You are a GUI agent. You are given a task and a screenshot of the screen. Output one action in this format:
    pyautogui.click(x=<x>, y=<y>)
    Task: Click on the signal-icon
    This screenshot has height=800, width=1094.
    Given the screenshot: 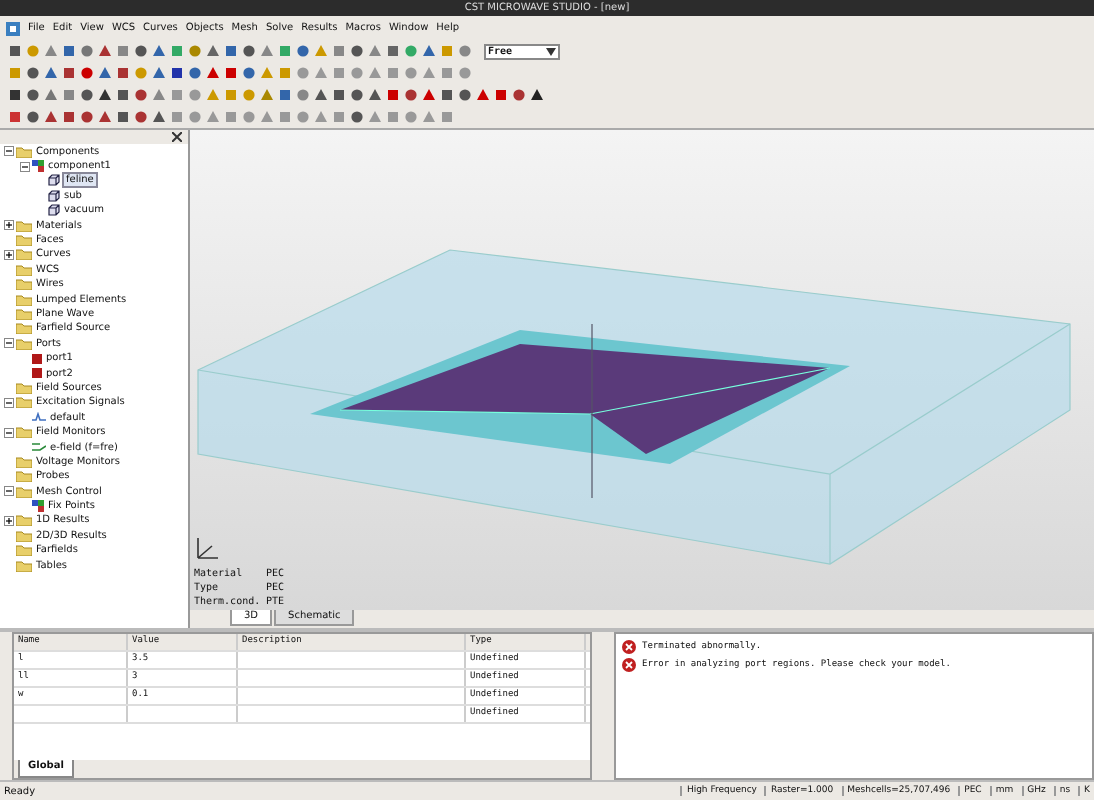 What is the action you would take?
    pyautogui.click(x=39, y=417)
    